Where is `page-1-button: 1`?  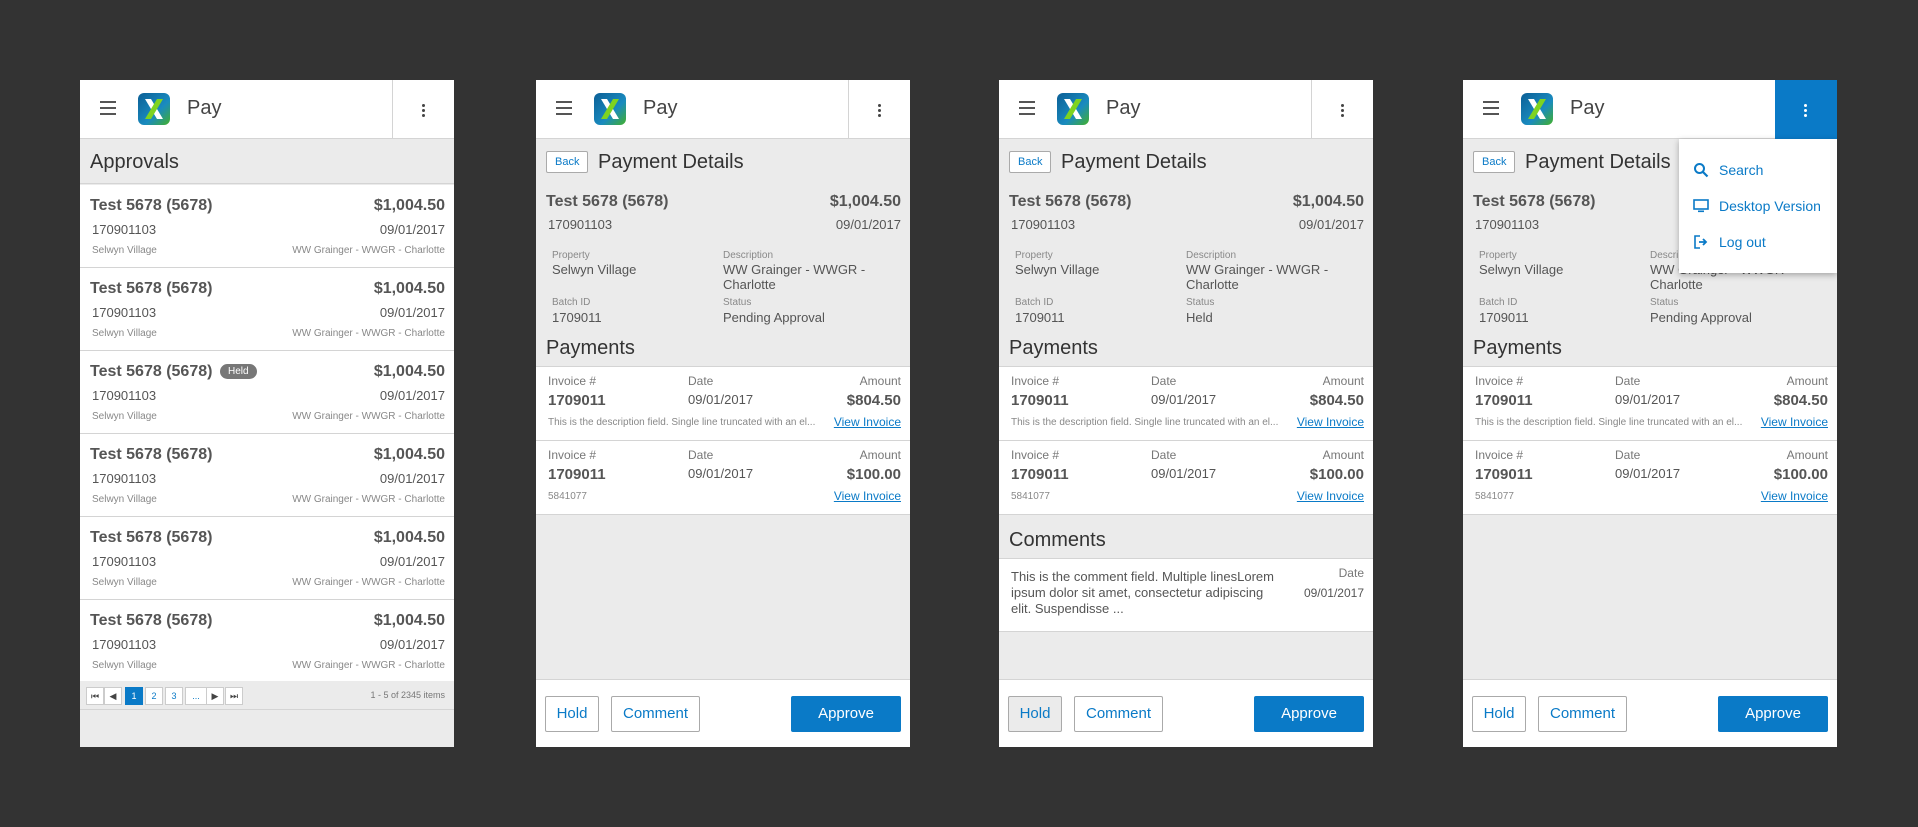 page-1-button: 1 is located at coordinates (134, 696).